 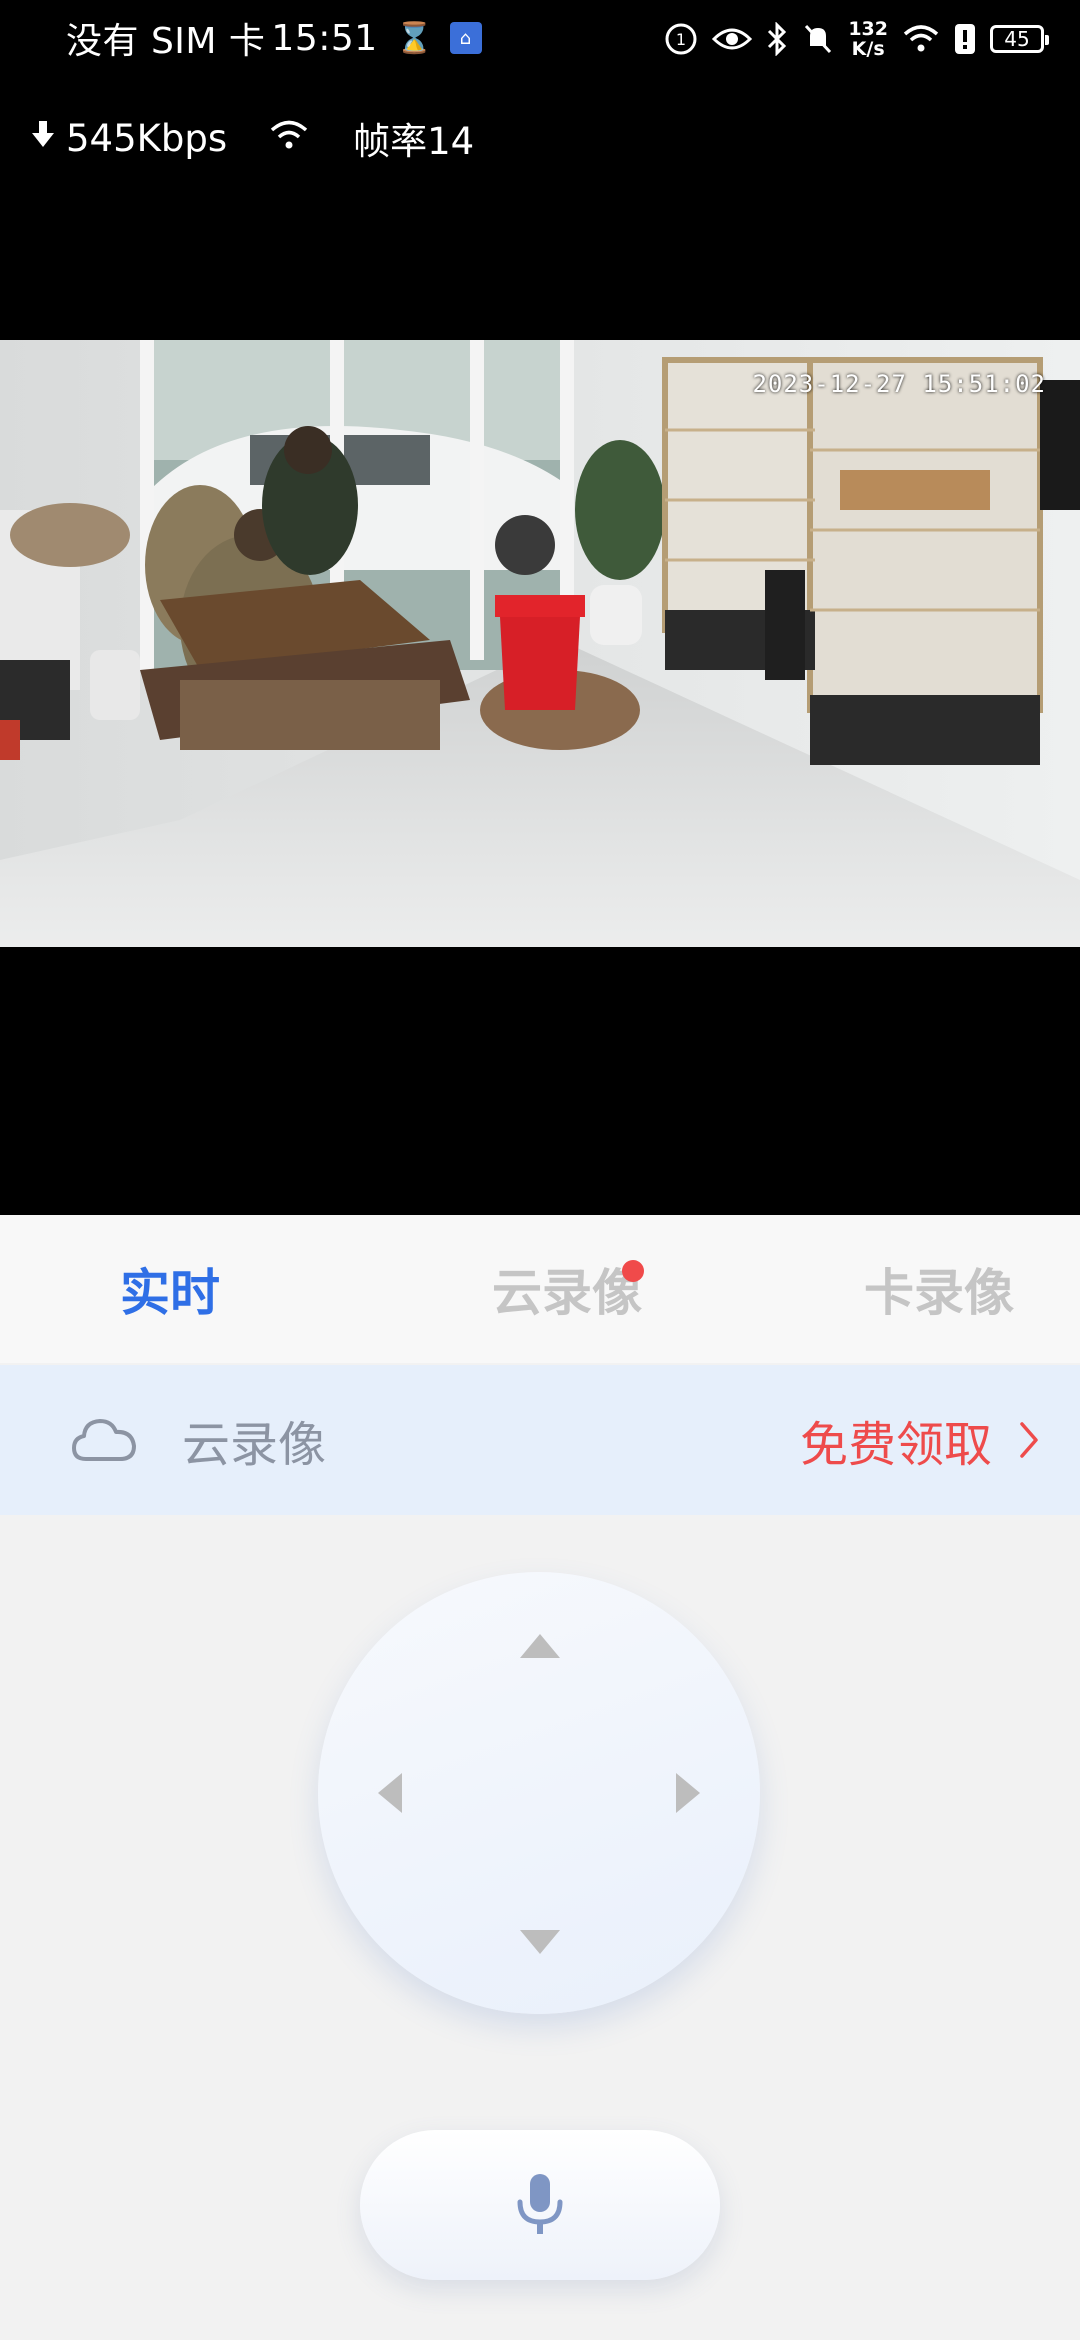 I want to click on clock: 15:51, so click(x=324, y=38).